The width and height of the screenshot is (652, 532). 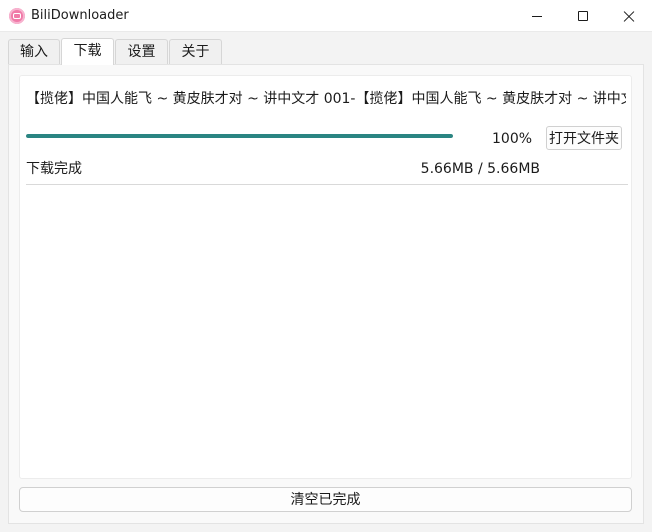 I want to click on download-progress-percent: 100%, so click(x=512, y=139).